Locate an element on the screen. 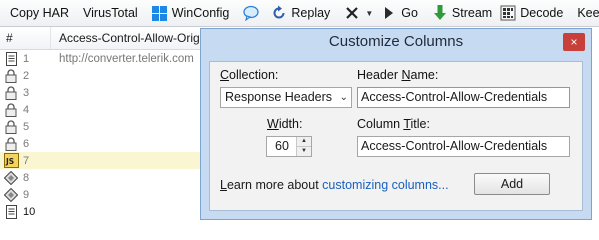 Image resolution: width=599 pixels, height=240 pixels. stream-button: Stream is located at coordinates (462, 13).